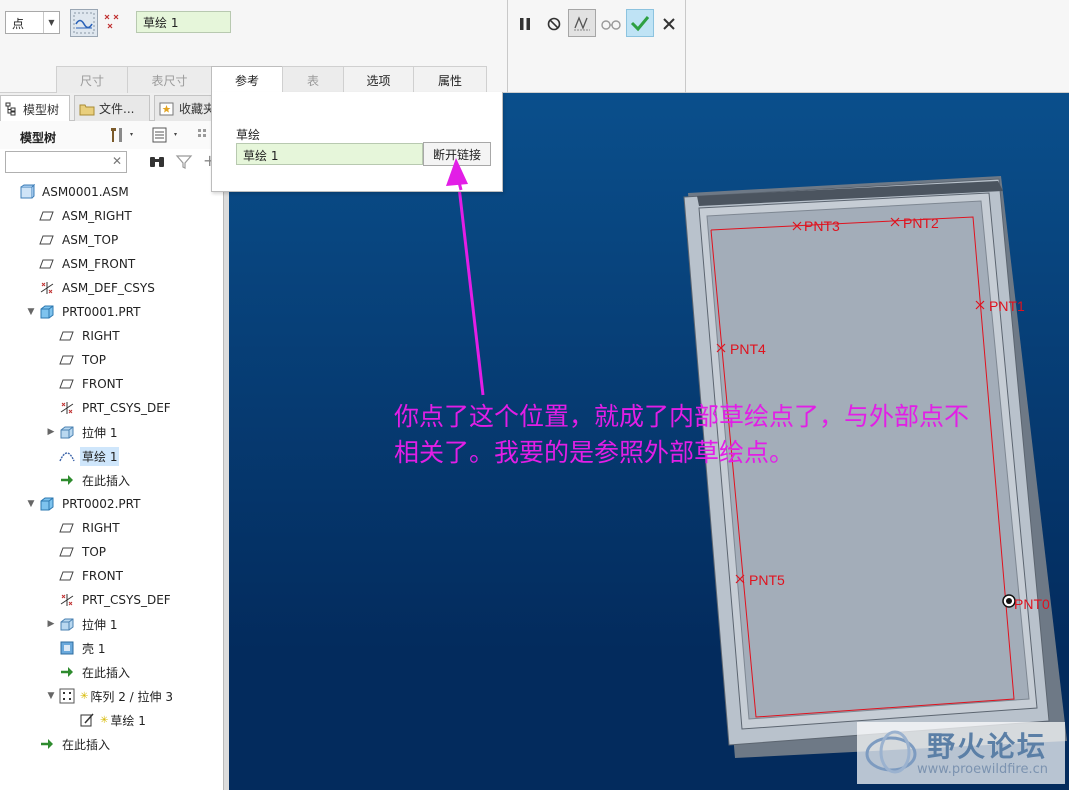 The width and height of the screenshot is (1069, 790). I want to click on preview-button, so click(582, 23).